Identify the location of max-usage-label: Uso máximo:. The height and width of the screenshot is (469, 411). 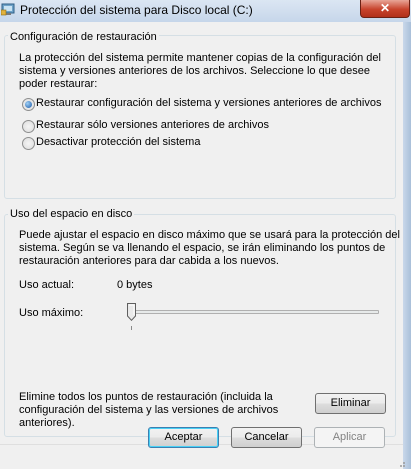
(51, 313).